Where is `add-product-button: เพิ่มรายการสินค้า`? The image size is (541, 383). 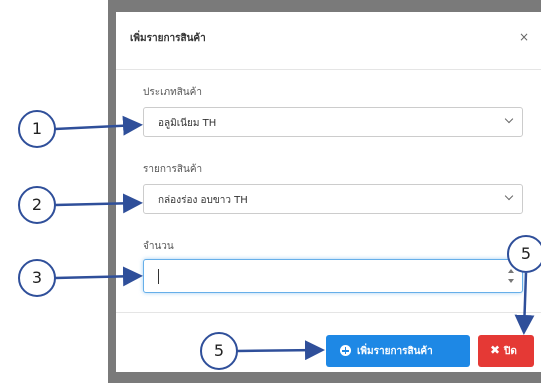 add-product-button: เพิ่มรายการสินค้า is located at coordinates (398, 351).